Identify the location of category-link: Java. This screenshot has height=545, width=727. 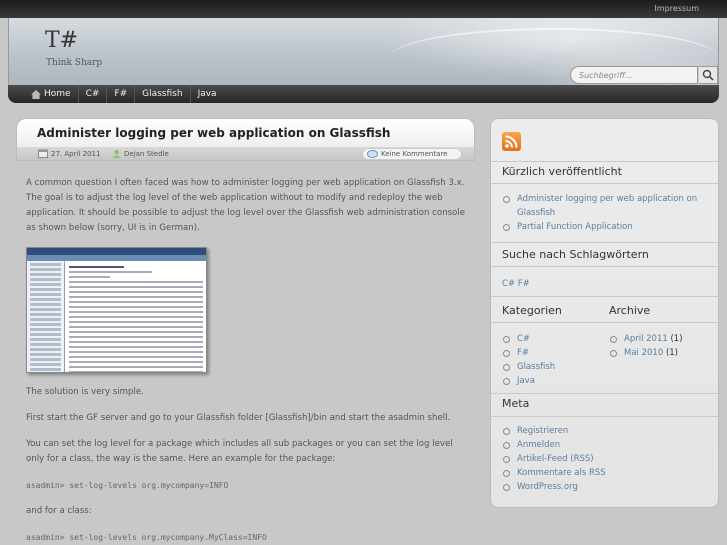
(552, 381).